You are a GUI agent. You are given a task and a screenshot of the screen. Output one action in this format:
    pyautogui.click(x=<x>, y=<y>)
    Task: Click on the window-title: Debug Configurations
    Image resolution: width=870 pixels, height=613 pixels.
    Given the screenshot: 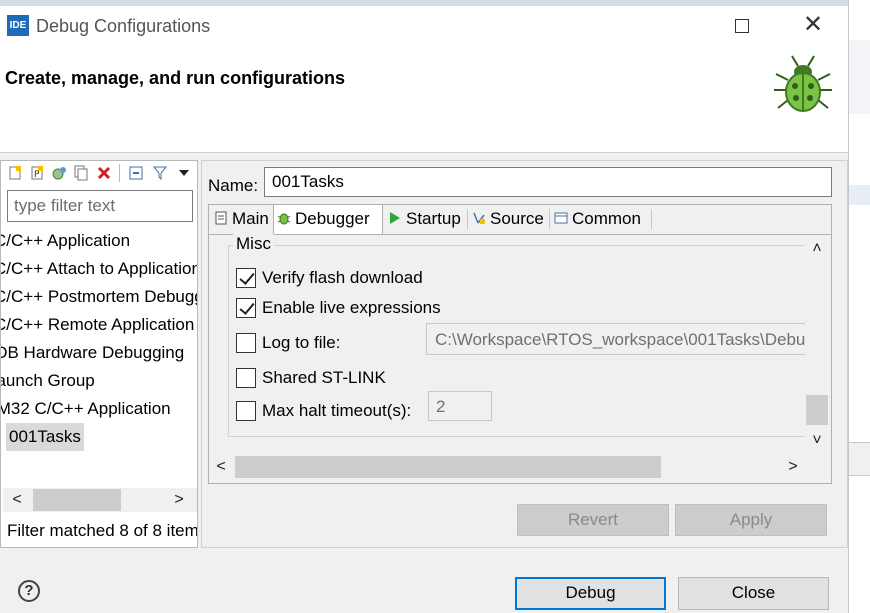 What is the action you would take?
    pyautogui.click(x=123, y=26)
    